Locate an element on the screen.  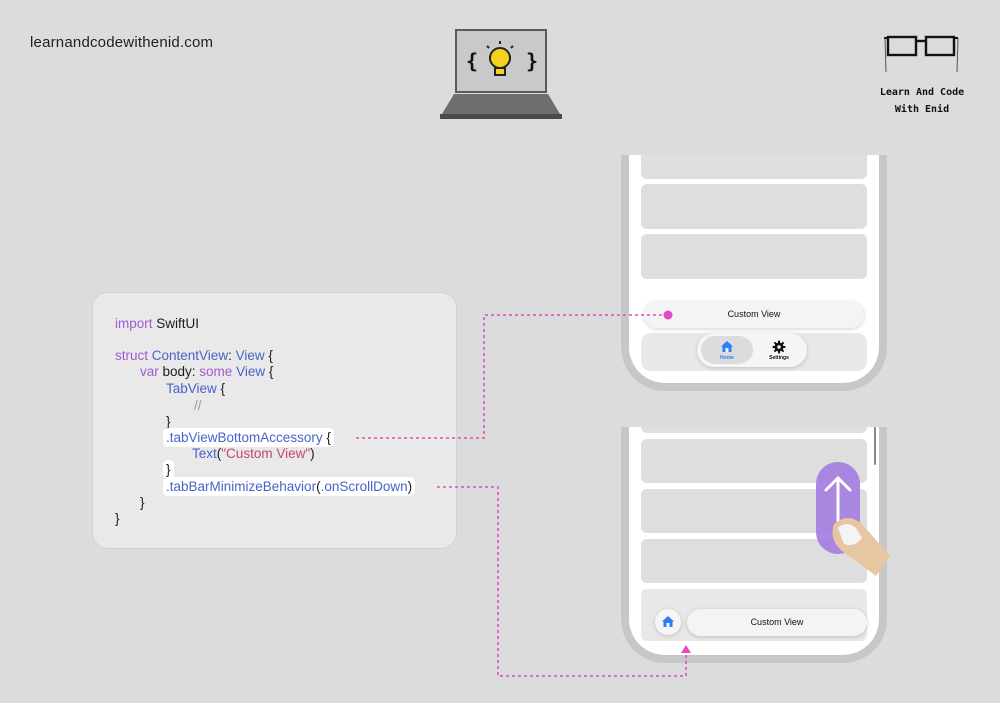
code-line-bottom-accessory: .tabViewBottomAccessory { is located at coordinates (248, 437).